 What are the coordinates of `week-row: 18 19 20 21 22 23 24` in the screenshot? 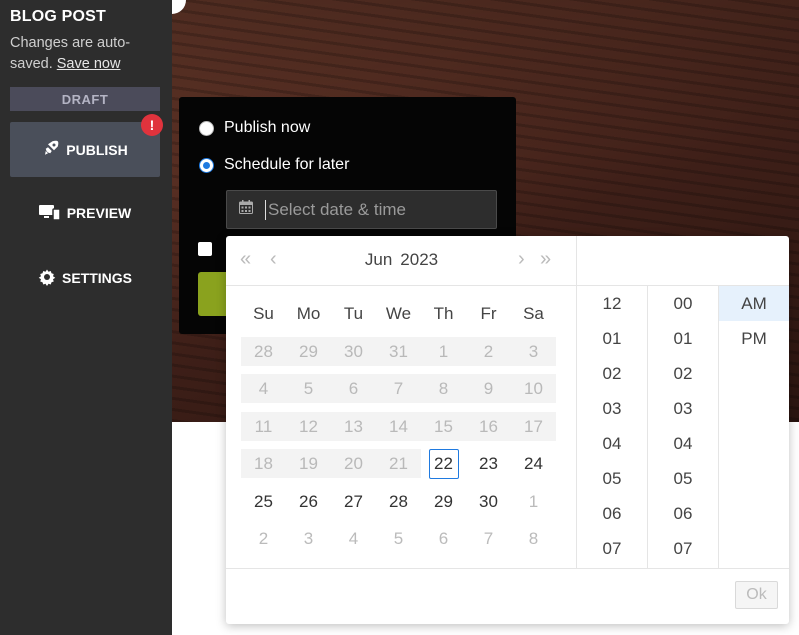 It's located at (398, 463).